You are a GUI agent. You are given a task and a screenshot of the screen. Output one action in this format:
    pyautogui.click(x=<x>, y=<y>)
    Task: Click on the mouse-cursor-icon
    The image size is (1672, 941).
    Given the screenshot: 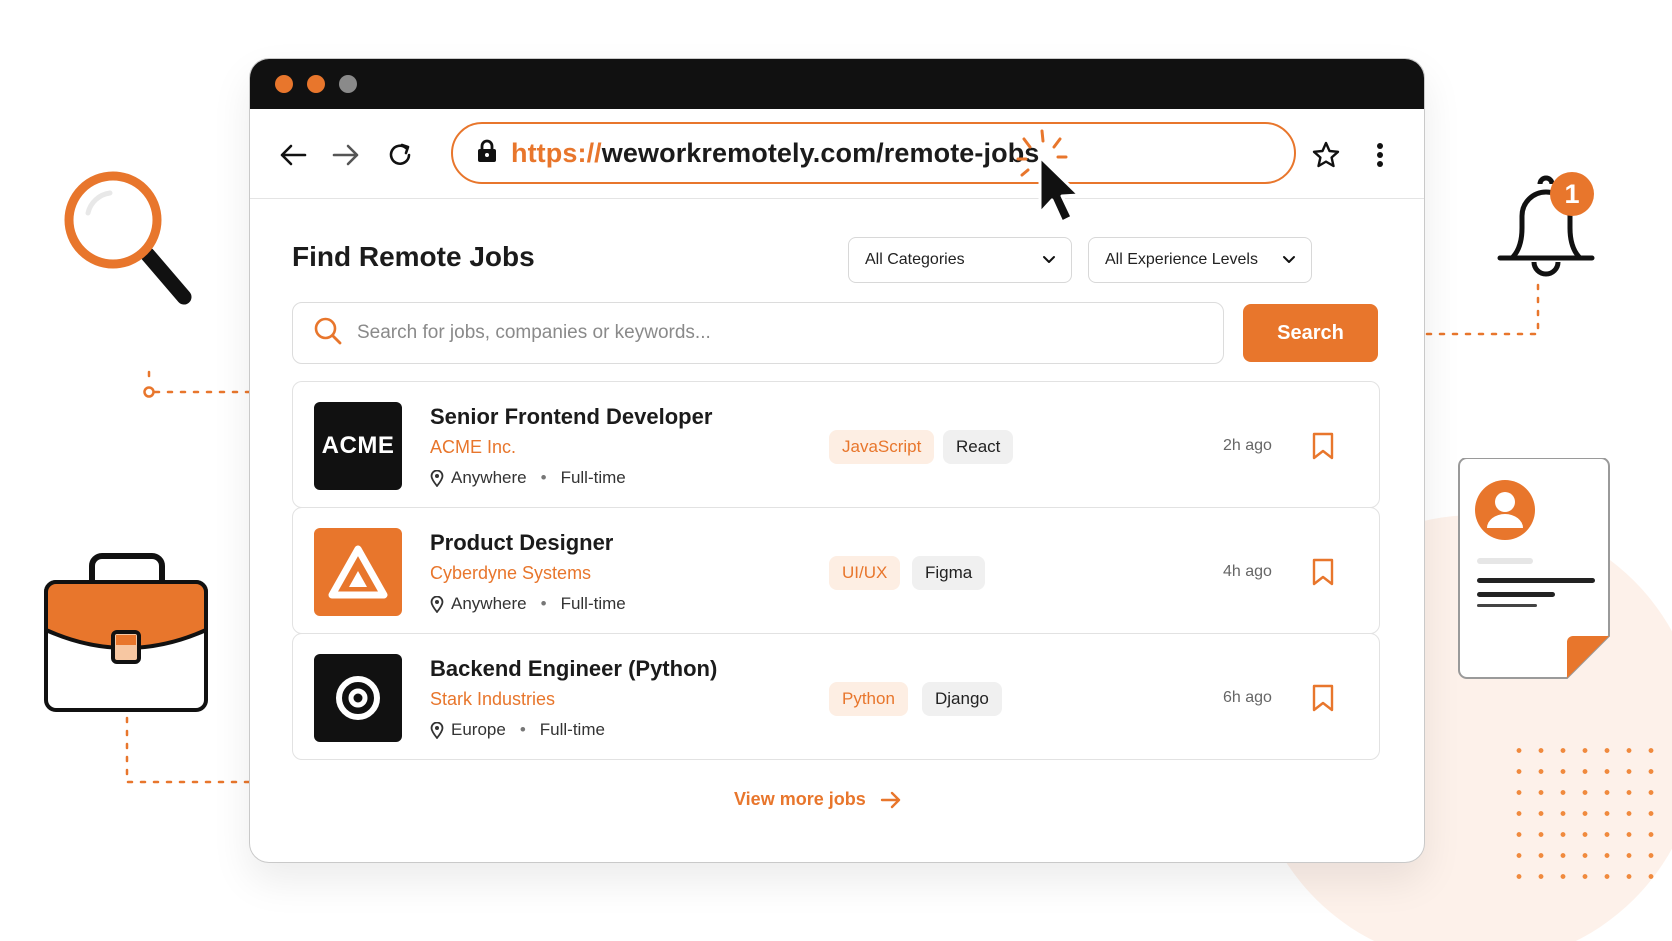 What is the action you would take?
    pyautogui.click(x=1048, y=176)
    